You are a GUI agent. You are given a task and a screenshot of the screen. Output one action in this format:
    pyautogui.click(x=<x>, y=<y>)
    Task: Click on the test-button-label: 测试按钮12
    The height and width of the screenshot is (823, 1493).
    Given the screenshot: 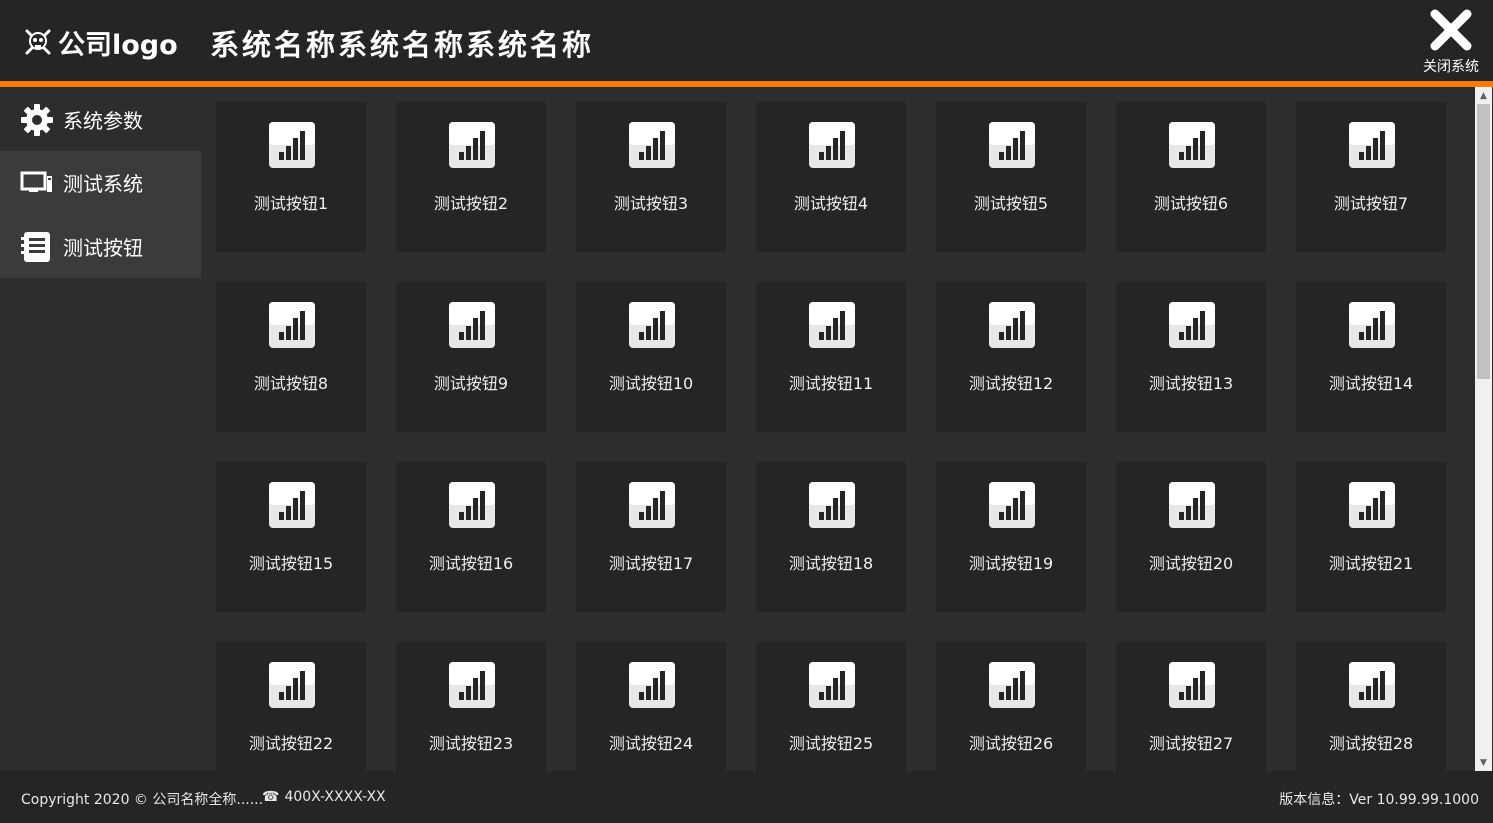 What is the action you would take?
    pyautogui.click(x=1011, y=383)
    